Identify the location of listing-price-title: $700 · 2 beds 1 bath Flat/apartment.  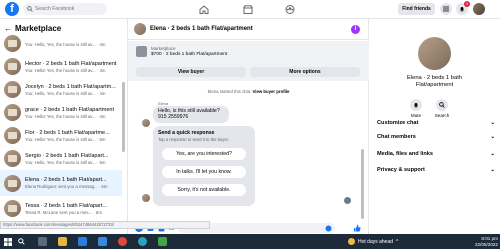
(189, 54).